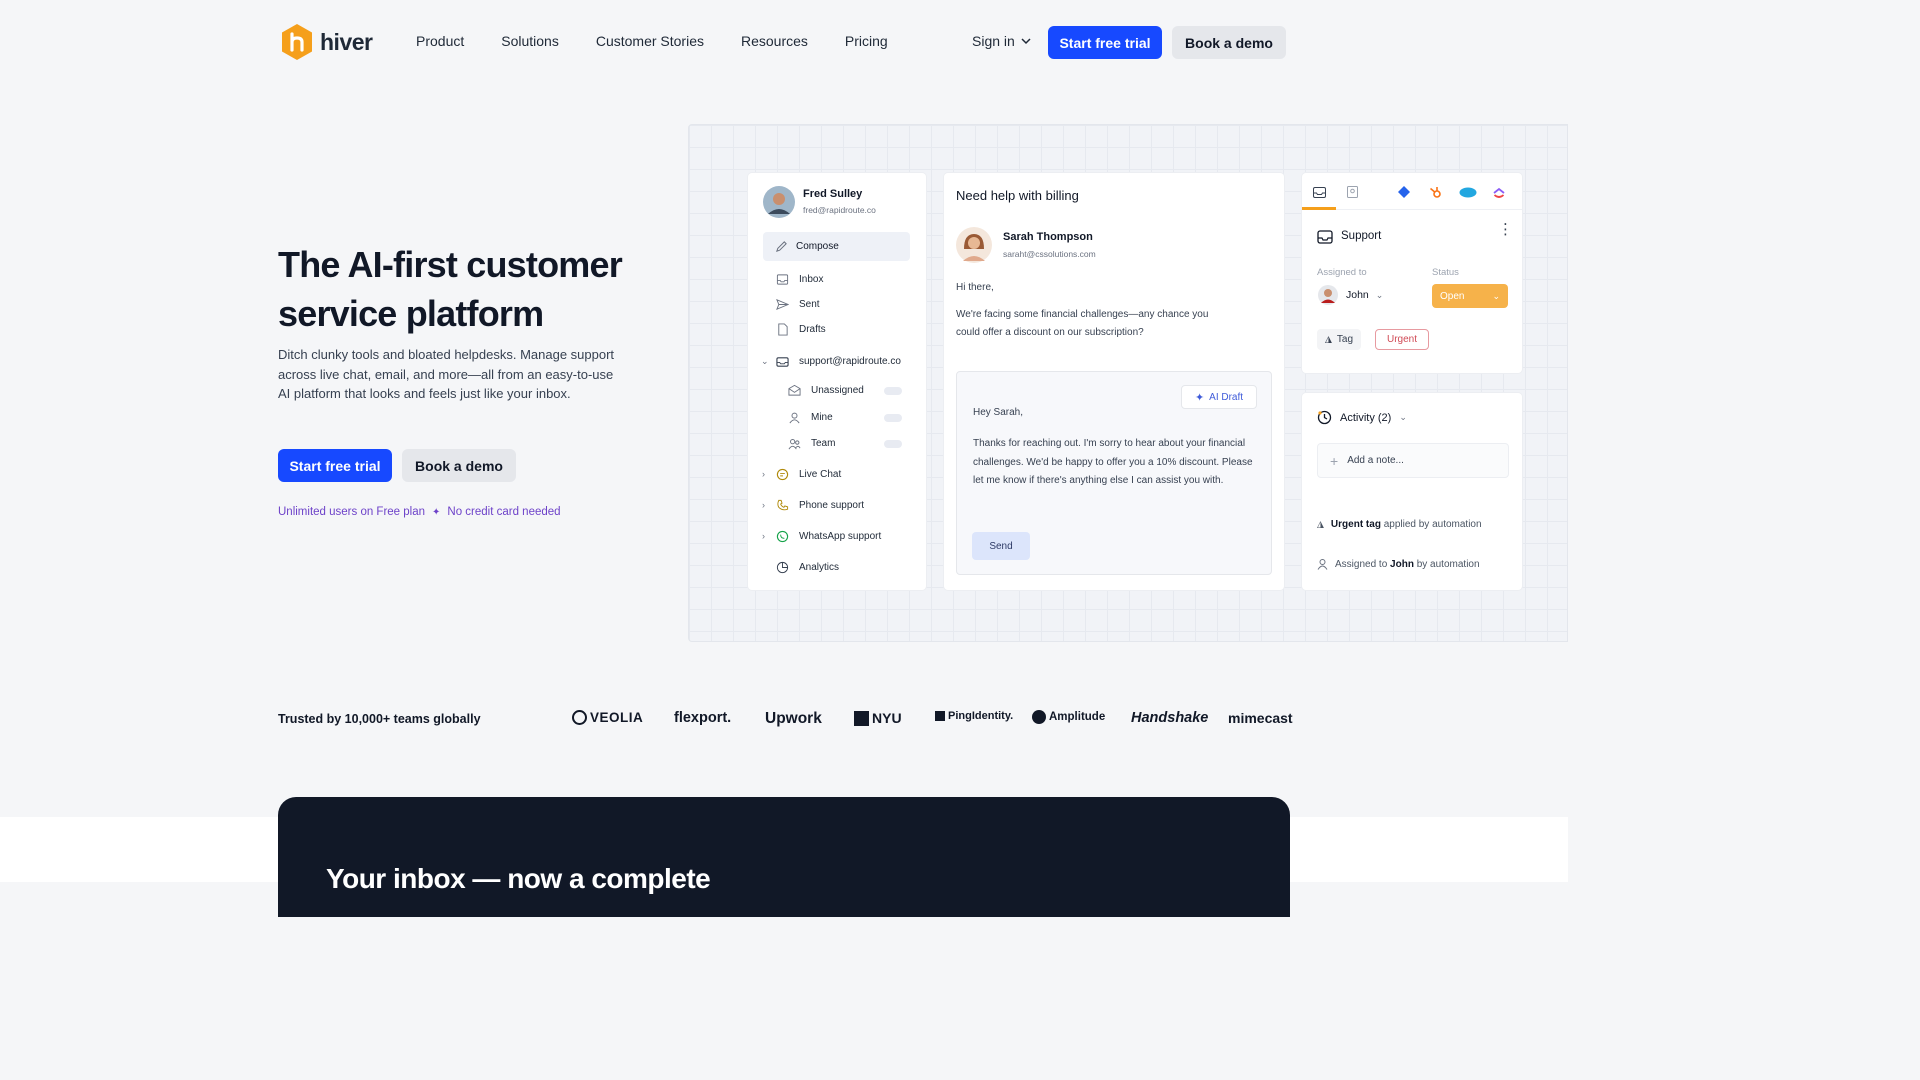  Describe the element at coordinates (774, 41) in the screenshot. I see `nav-resources: Resources` at that location.